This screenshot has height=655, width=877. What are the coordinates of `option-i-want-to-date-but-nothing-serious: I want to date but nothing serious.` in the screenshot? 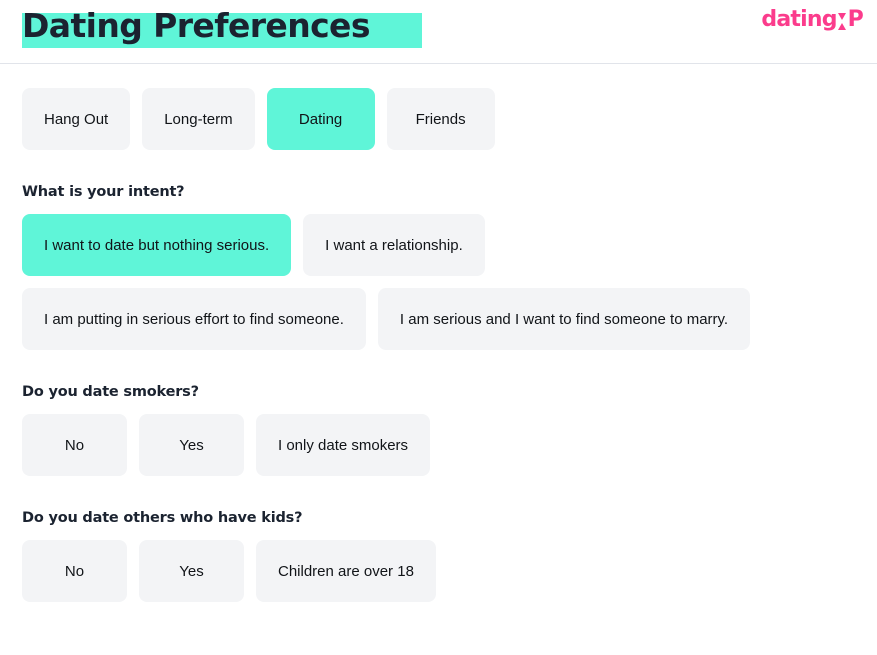 It's located at (157, 245).